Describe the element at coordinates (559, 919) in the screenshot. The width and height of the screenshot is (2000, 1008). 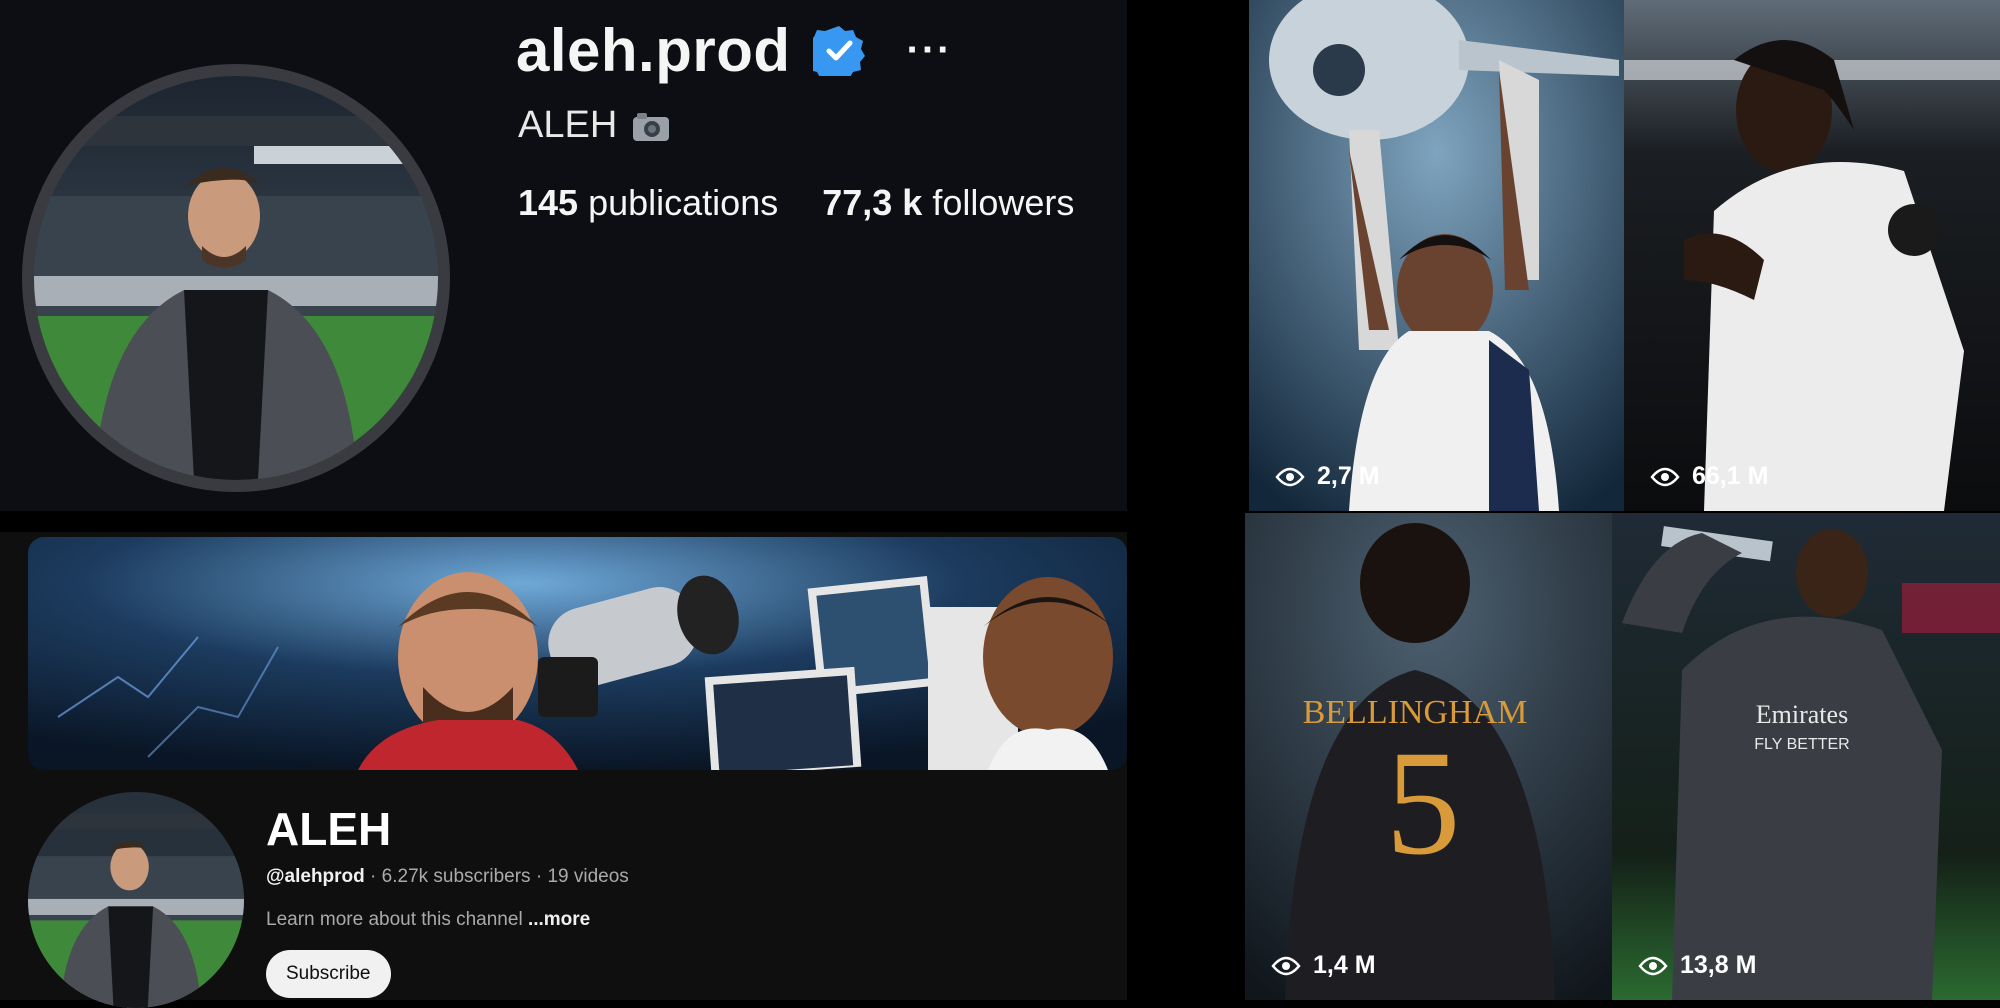
I see `description-more-link: ...more` at that location.